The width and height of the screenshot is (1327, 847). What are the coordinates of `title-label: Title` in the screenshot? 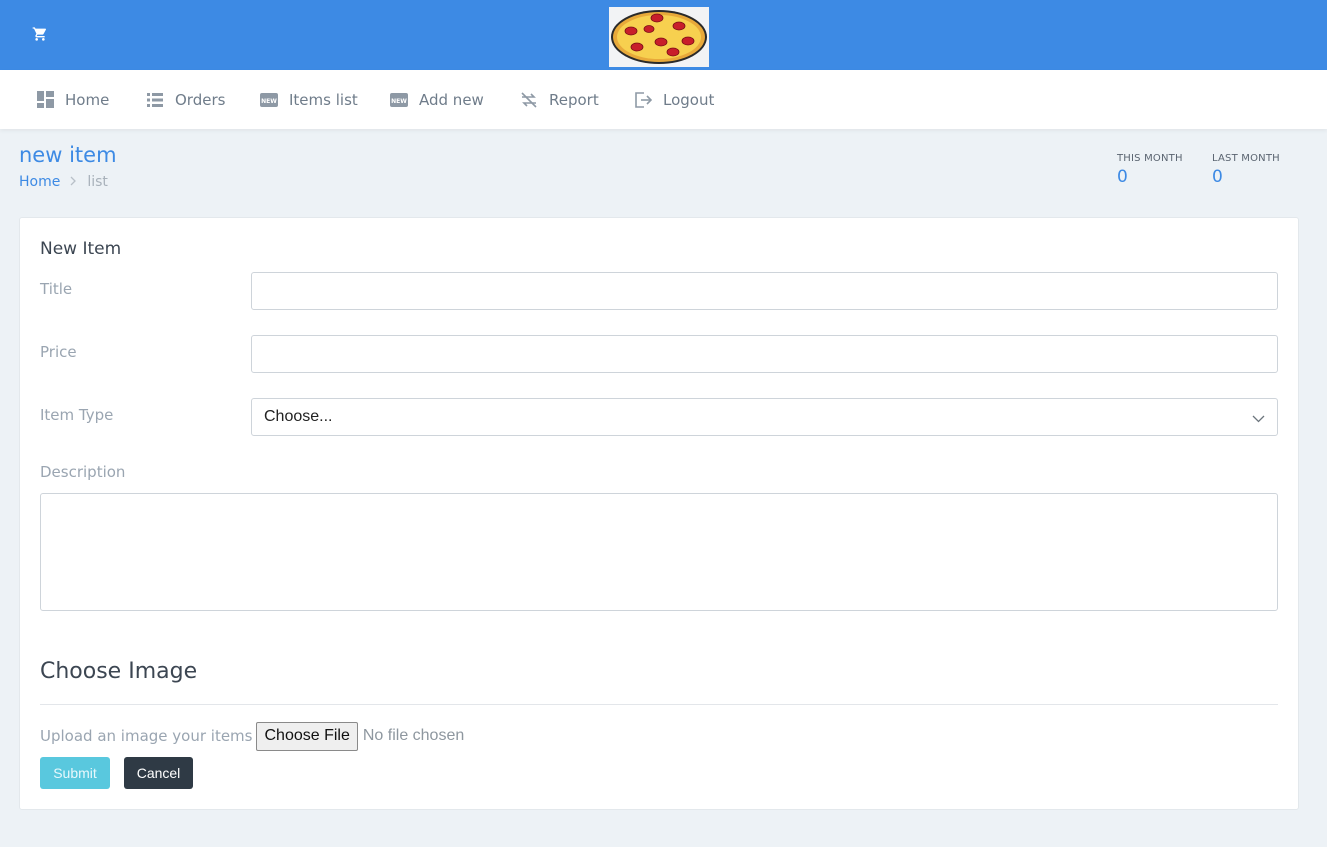 It's located at (56, 289).